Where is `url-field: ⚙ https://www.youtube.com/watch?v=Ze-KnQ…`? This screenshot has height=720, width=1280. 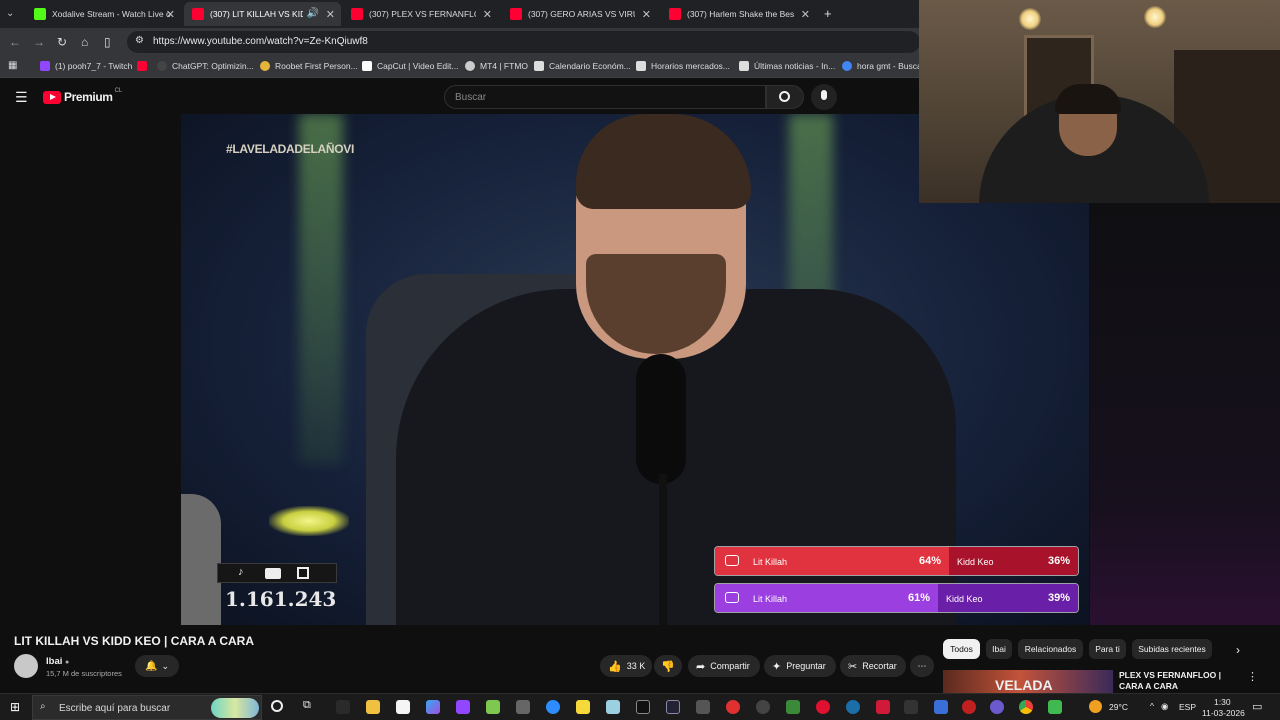
url-field: ⚙ https://www.youtube.com/watch?v=Ze-KnQ… is located at coordinates (523, 42).